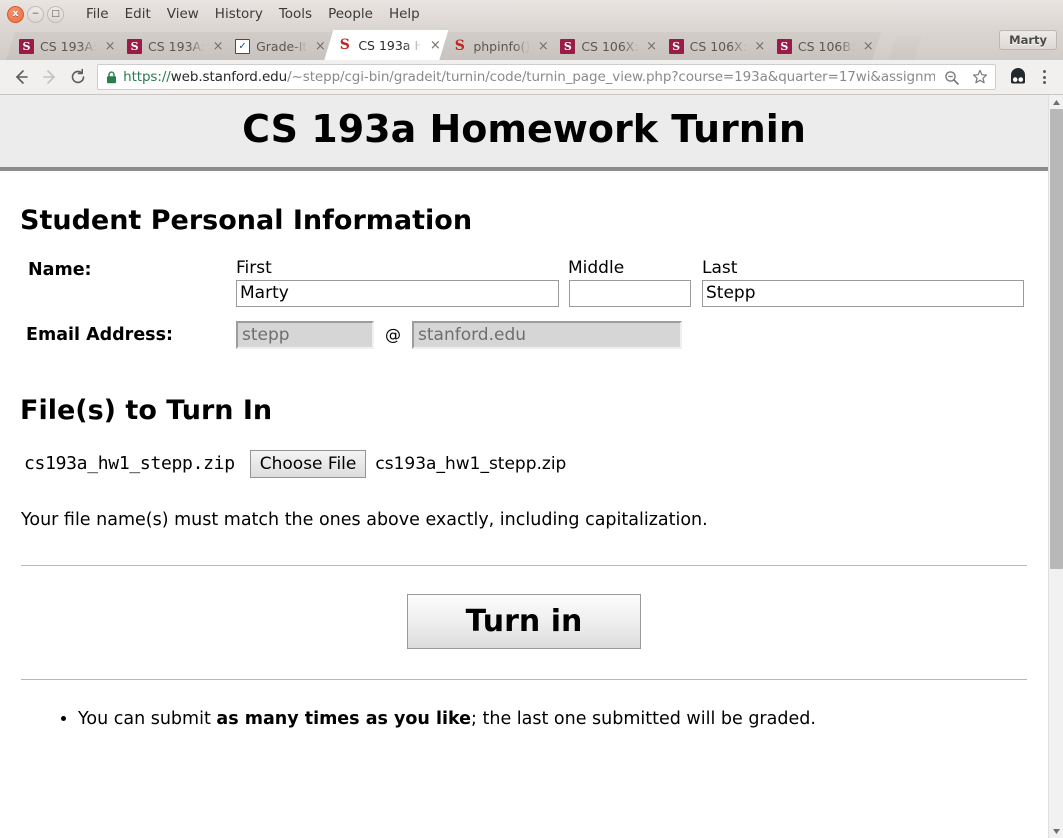  I want to click on tab-cs193a-2: S CS 193A: ×, so click(172, 46).